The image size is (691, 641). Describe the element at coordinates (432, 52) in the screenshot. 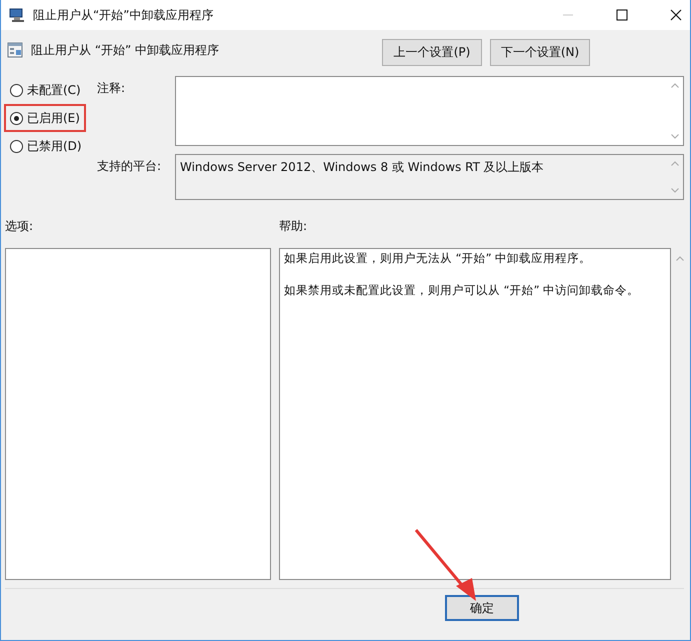

I see `nav-button: 上一个设置(P)` at that location.